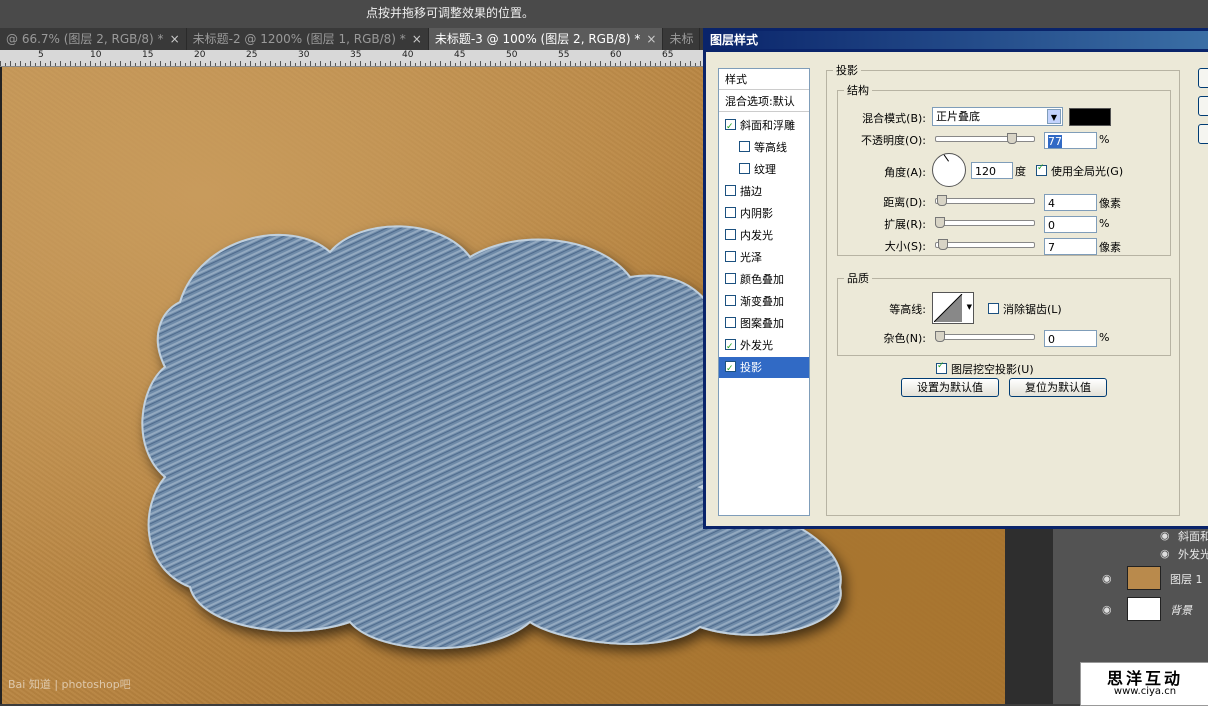 This screenshot has width=1208, height=706. Describe the element at coordinates (764, 191) in the screenshot. I see `style-item: 描边` at that location.